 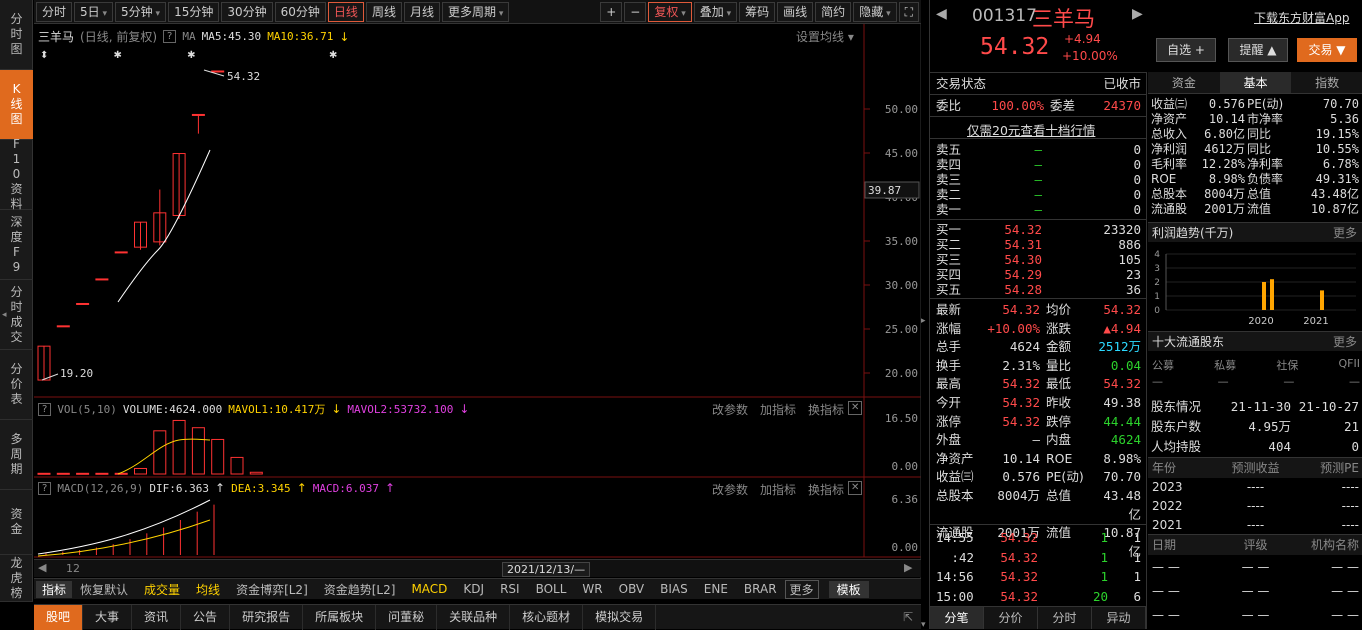 I want to click on add-watchlist-button: 自选 +, so click(x=1186, y=50).